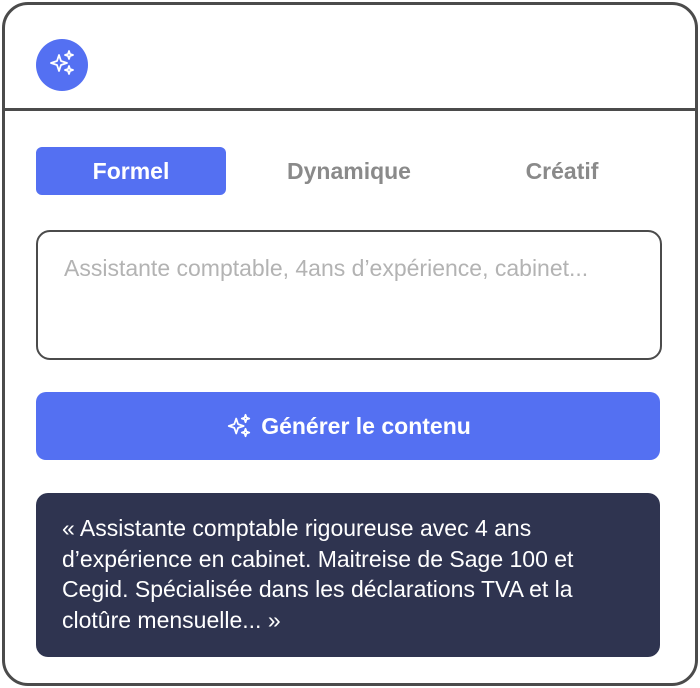  I want to click on generate-button: Générer le contenu, so click(348, 426).